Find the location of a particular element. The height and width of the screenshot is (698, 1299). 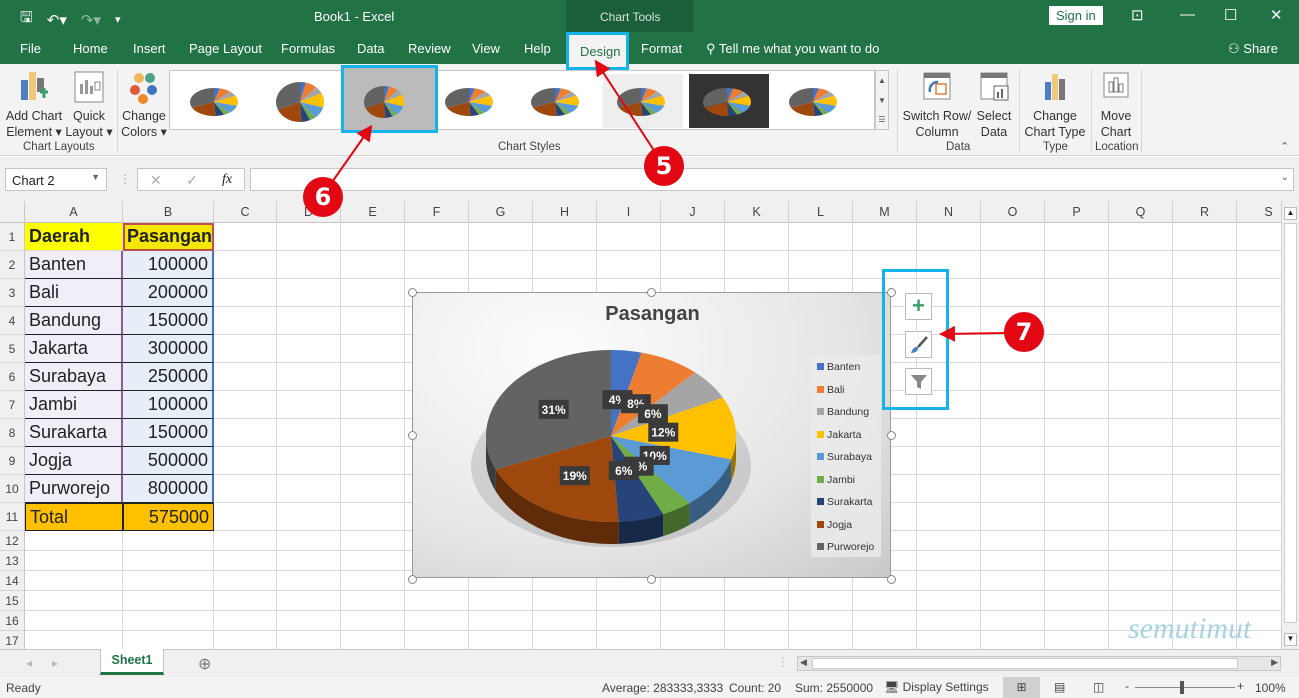

scroll-right-icon: ▶ is located at coordinates (1274, 662).